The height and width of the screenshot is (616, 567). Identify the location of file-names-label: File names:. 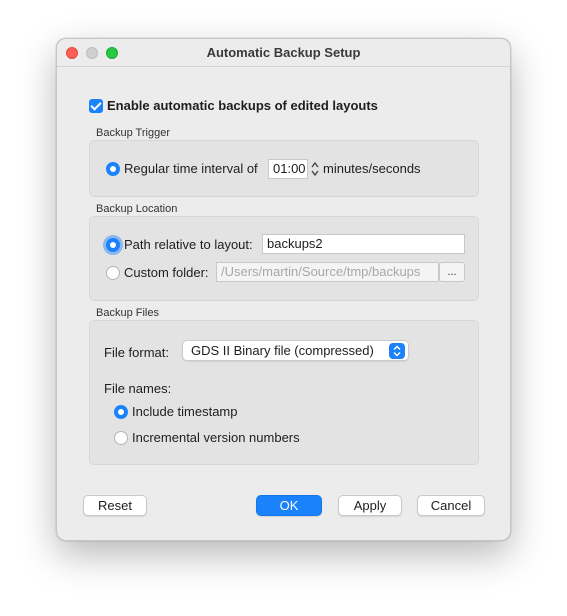
(138, 388).